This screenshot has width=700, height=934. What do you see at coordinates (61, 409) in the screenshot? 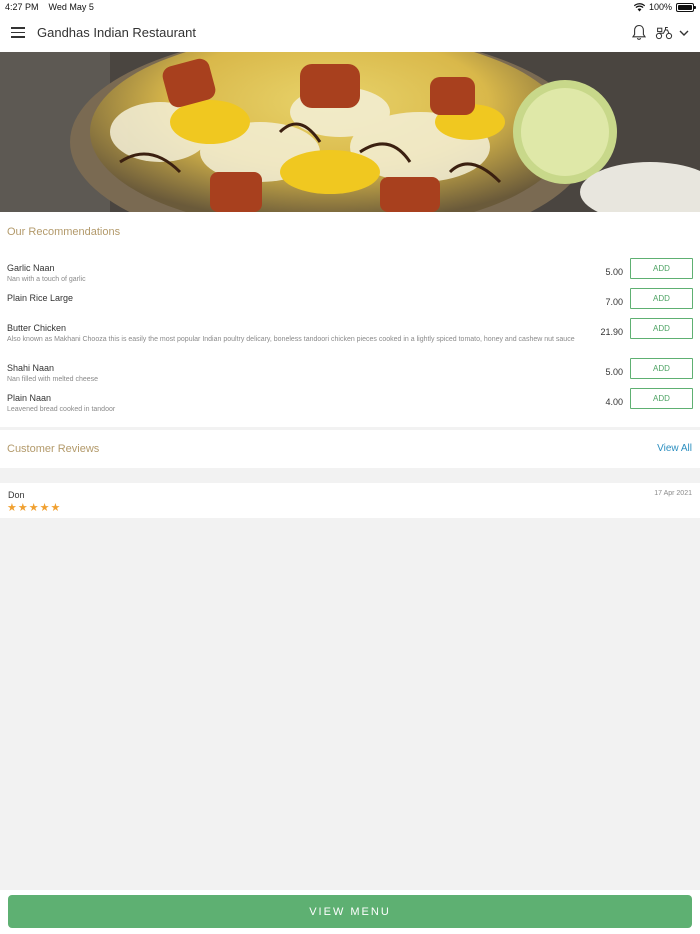
I see `menu-item-description: Leavened bread cooked in tandoor` at bounding box center [61, 409].